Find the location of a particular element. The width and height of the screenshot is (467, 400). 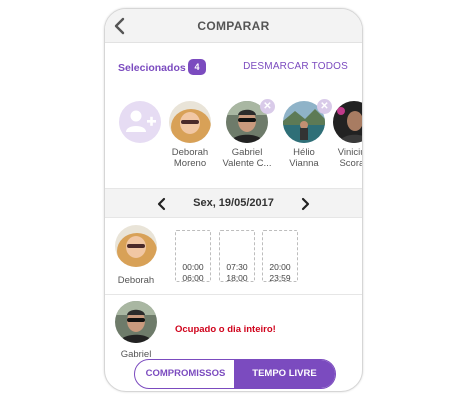

tab-free-time: TEMPO LIVRE is located at coordinates (284, 374).